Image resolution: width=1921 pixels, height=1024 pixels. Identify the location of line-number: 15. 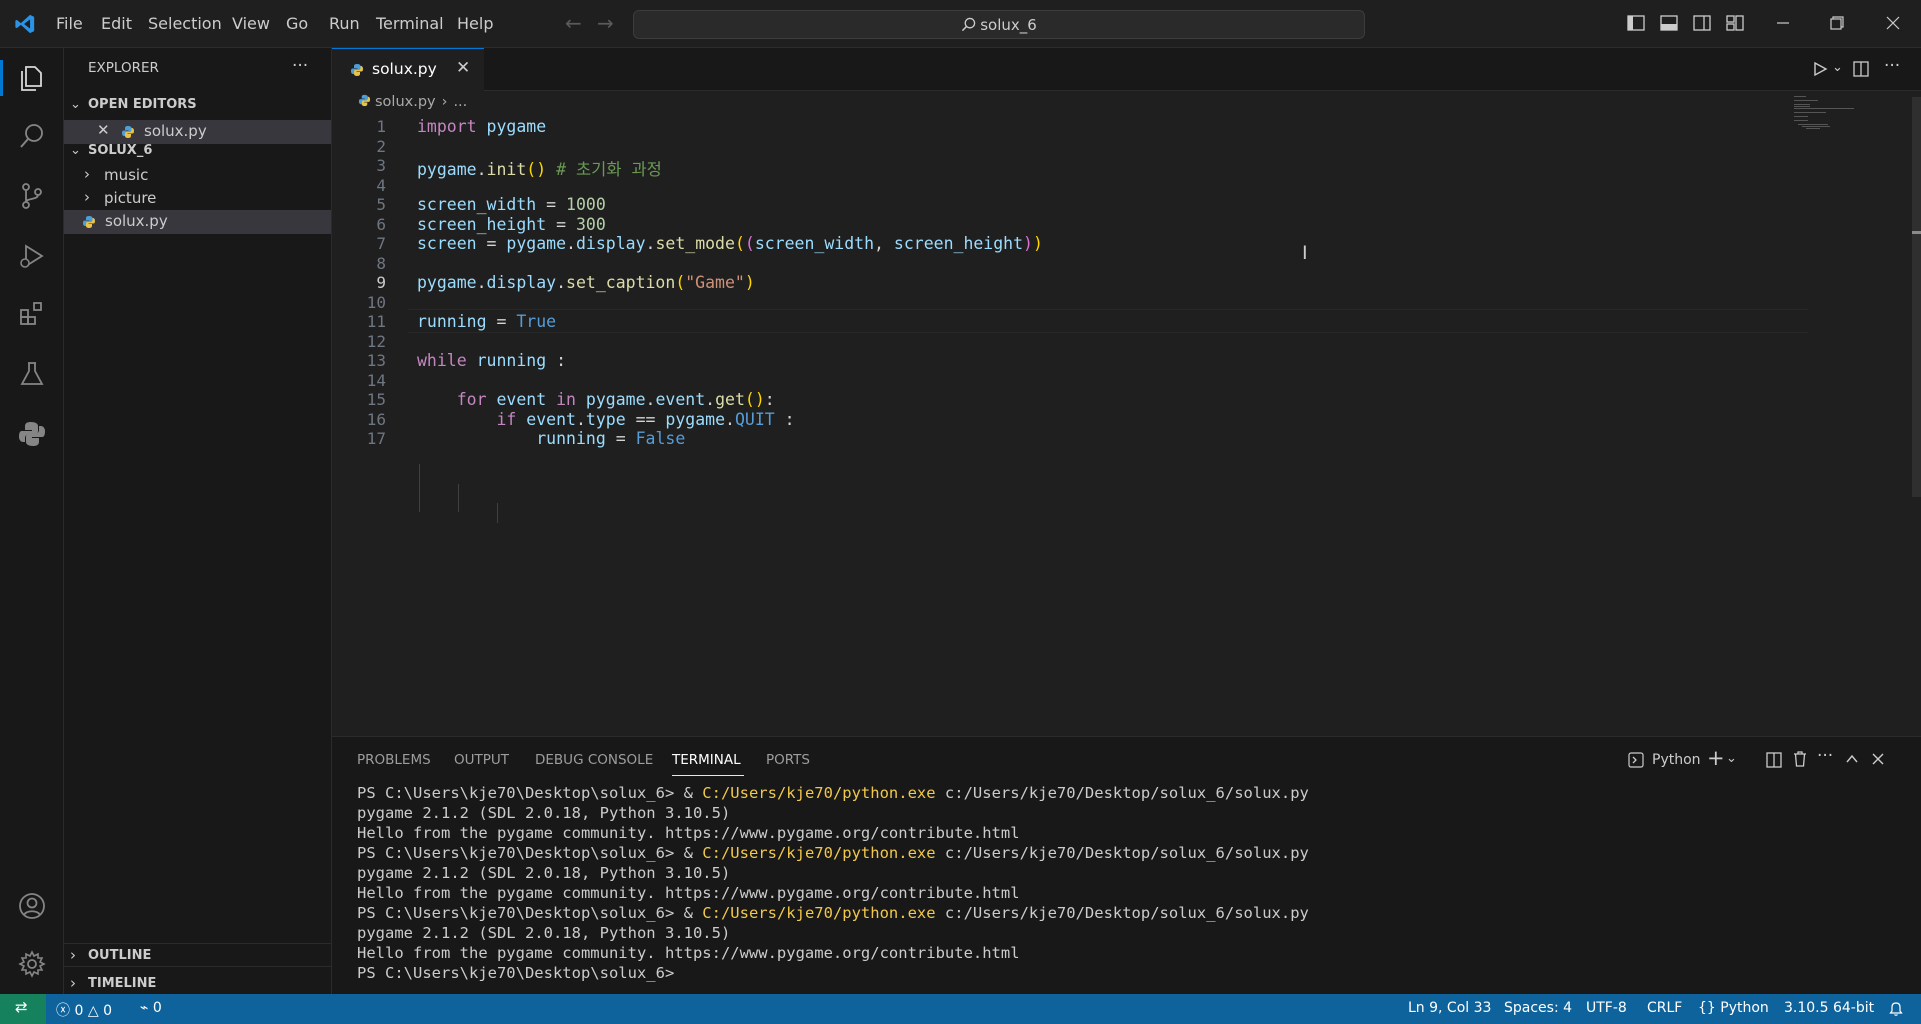
(359, 399).